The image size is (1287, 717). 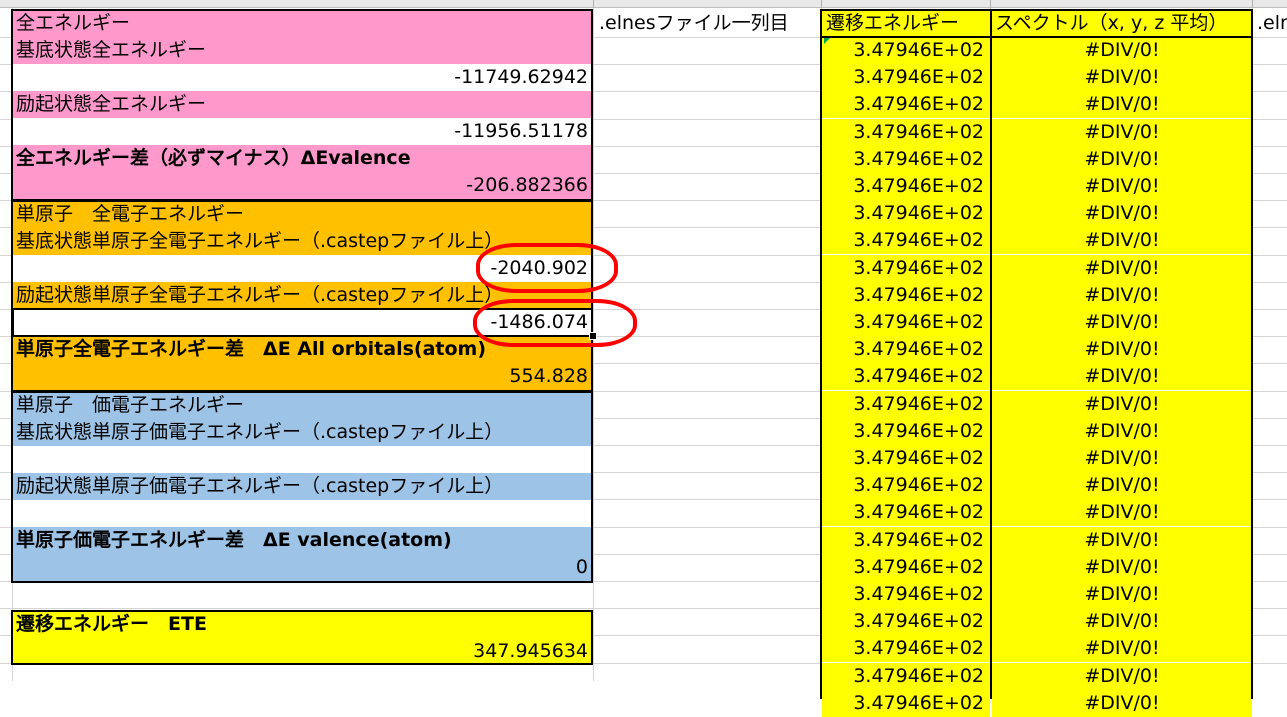 What do you see at coordinates (1036, 37) in the screenshot?
I see `header-bottom-border` at bounding box center [1036, 37].